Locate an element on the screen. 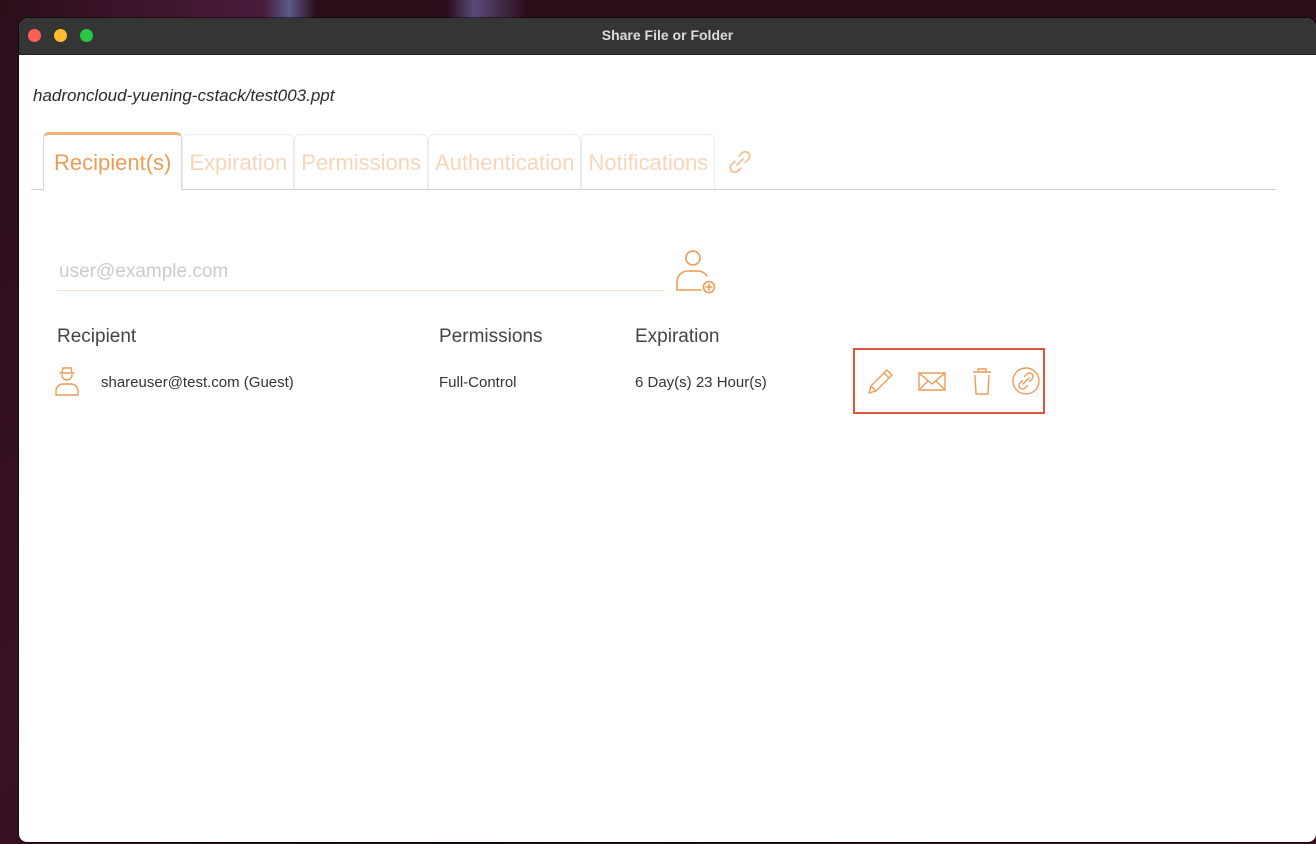  tab-expiration: Expiration is located at coordinates (238, 162).